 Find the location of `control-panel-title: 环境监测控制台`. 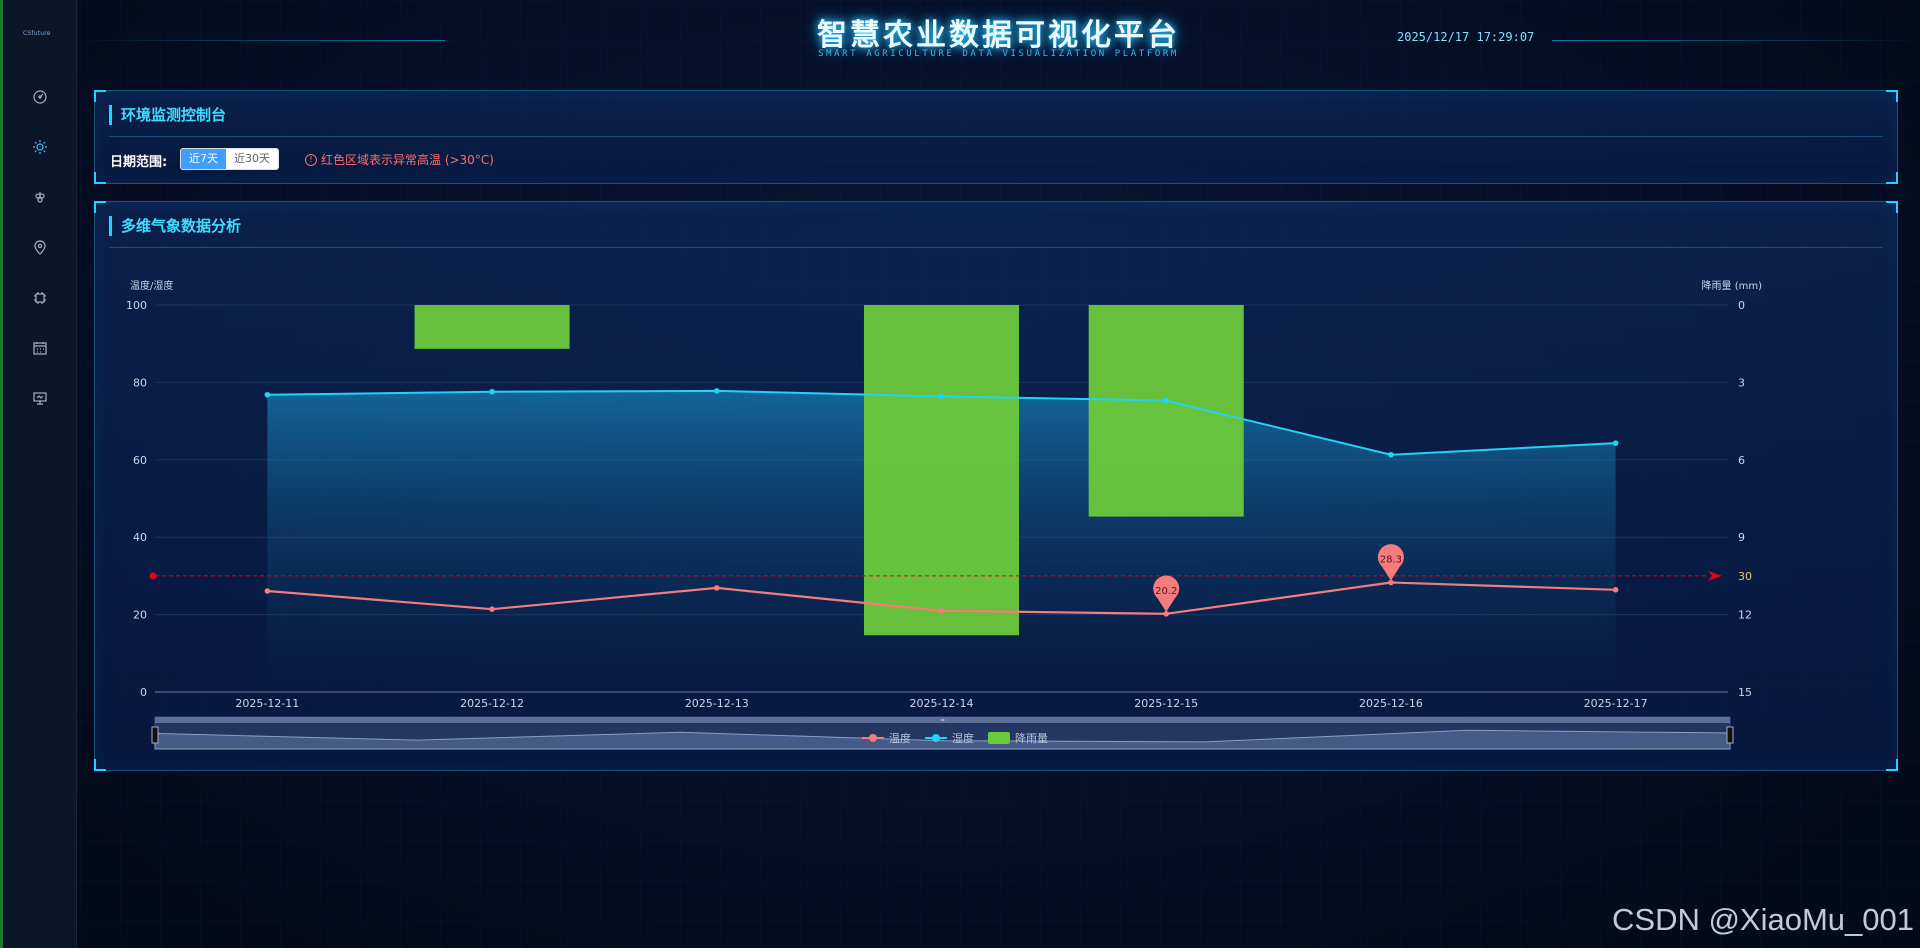

control-panel-title: 环境监测控制台 is located at coordinates (167, 115).